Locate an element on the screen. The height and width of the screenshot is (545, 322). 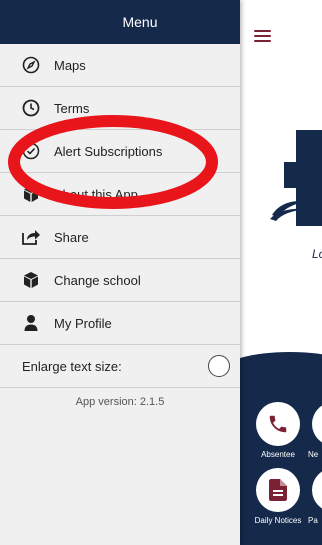
menu-item-label: Change school is located at coordinates (97, 280).